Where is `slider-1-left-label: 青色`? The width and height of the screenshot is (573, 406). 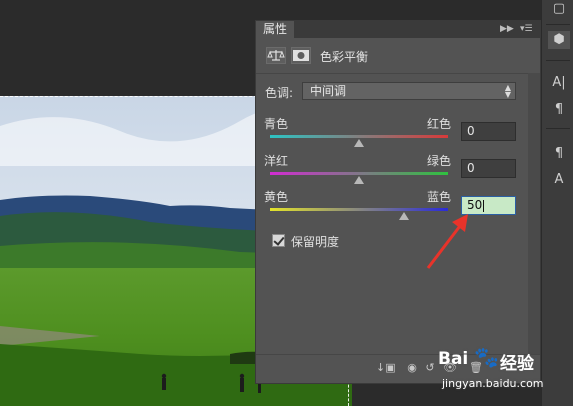
slider-1-left-label: 青色 is located at coordinates (276, 124).